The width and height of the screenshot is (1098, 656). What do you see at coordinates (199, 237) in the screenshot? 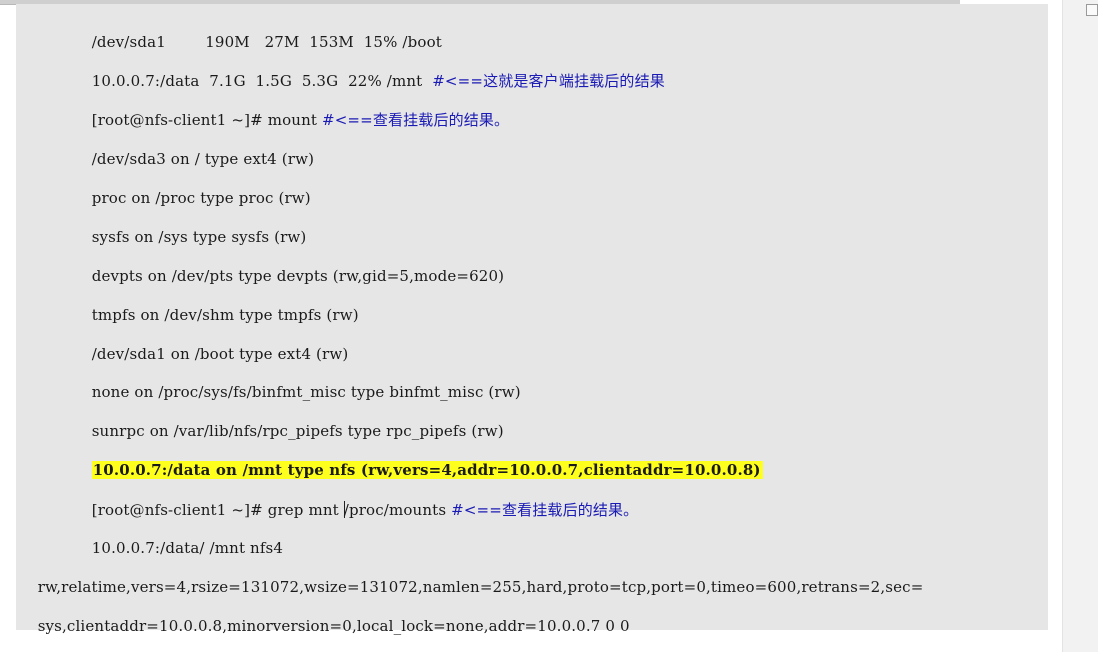
I see `line-text: sysfs on /sys type sysfs (rw)` at bounding box center [199, 237].